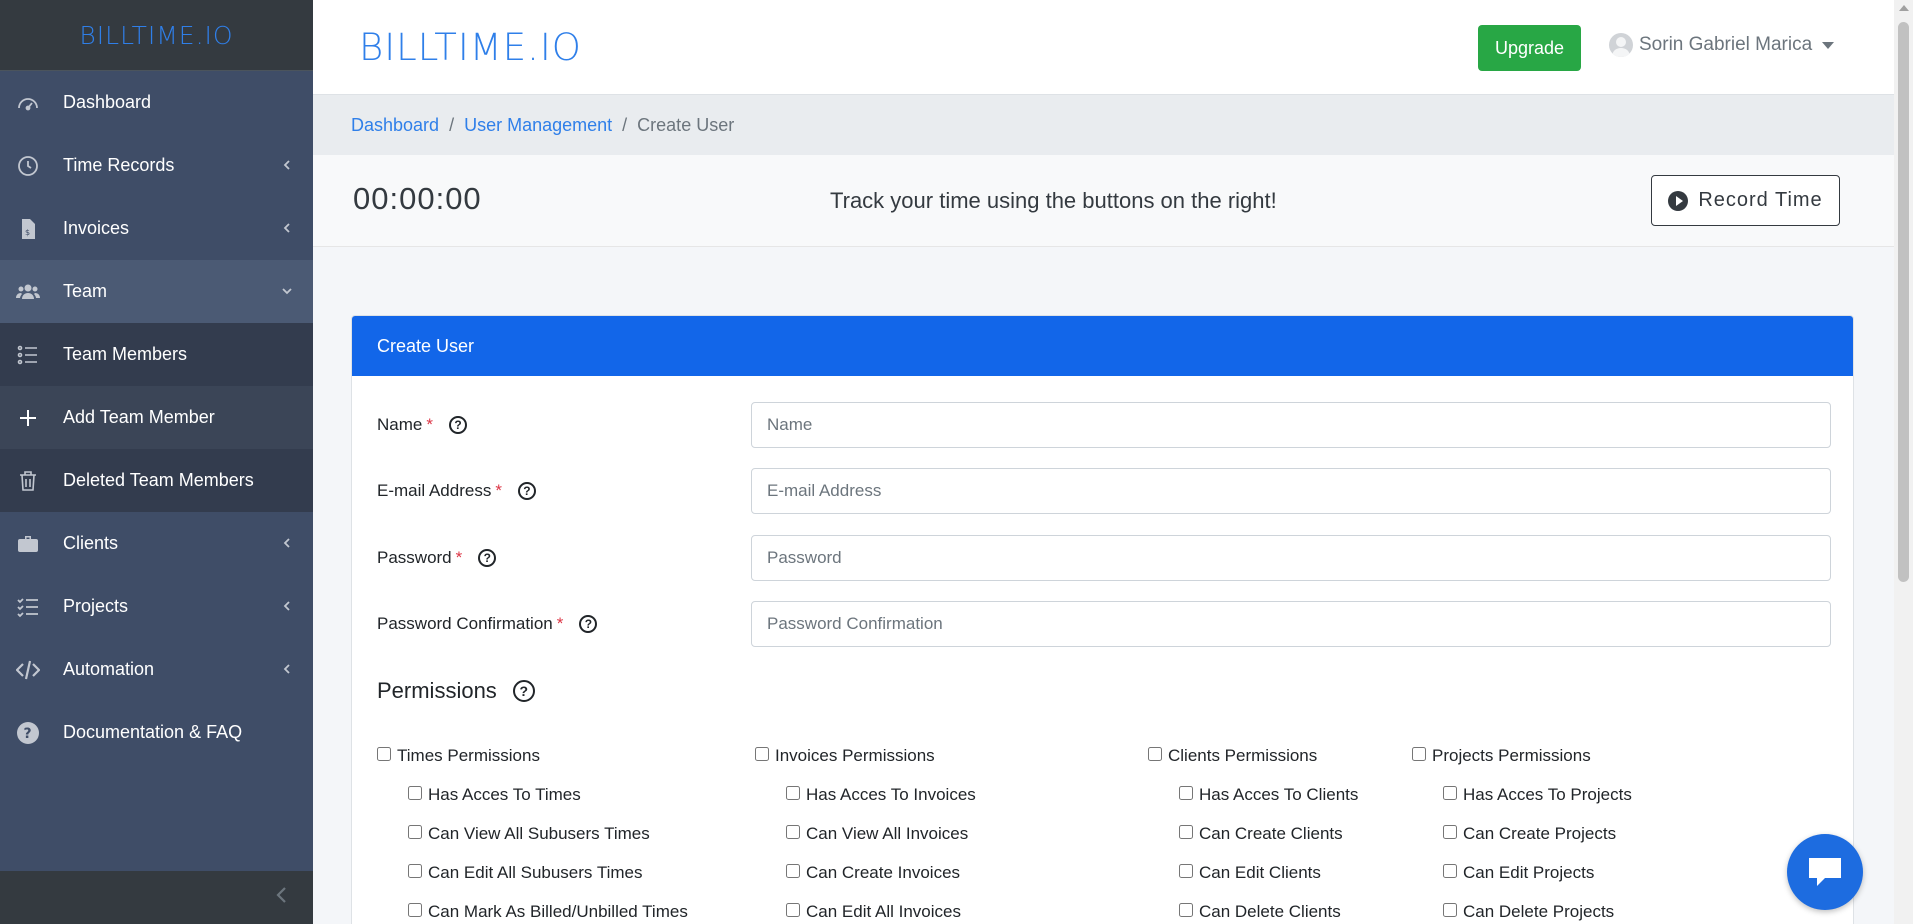 The image size is (1913, 924). What do you see at coordinates (1253, 908) in the screenshot?
I see `perm-delete-clients: Can Delete Clients` at bounding box center [1253, 908].